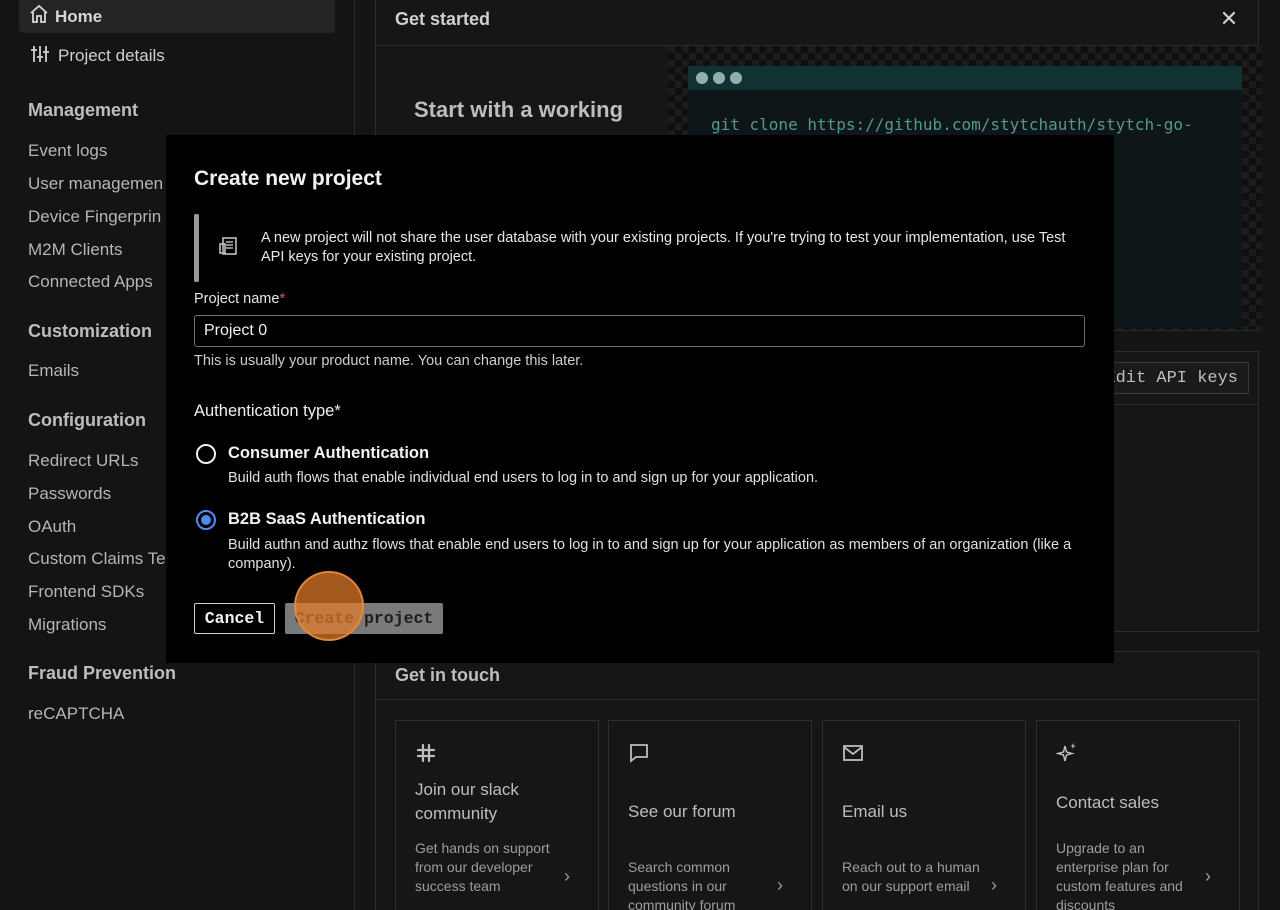 The width and height of the screenshot is (1280, 910). I want to click on card-title: Contact sales, so click(1107, 802).